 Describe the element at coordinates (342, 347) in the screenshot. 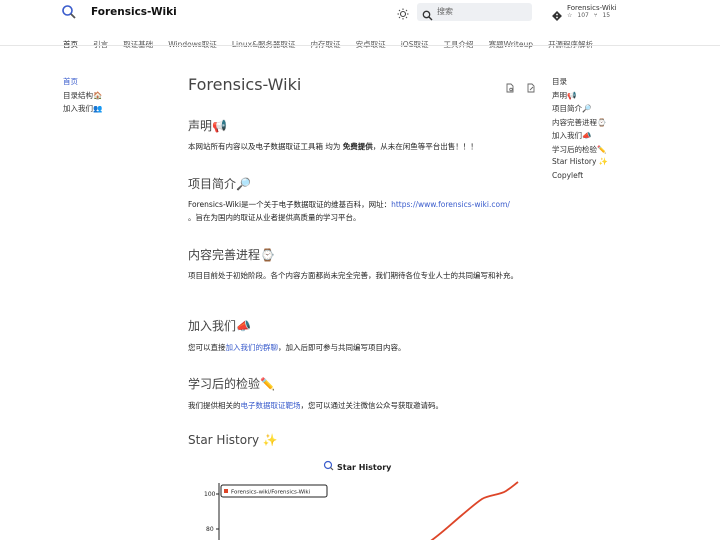

I see `join-text-end: ，加入后即可参与共同编写项目内容。` at that location.